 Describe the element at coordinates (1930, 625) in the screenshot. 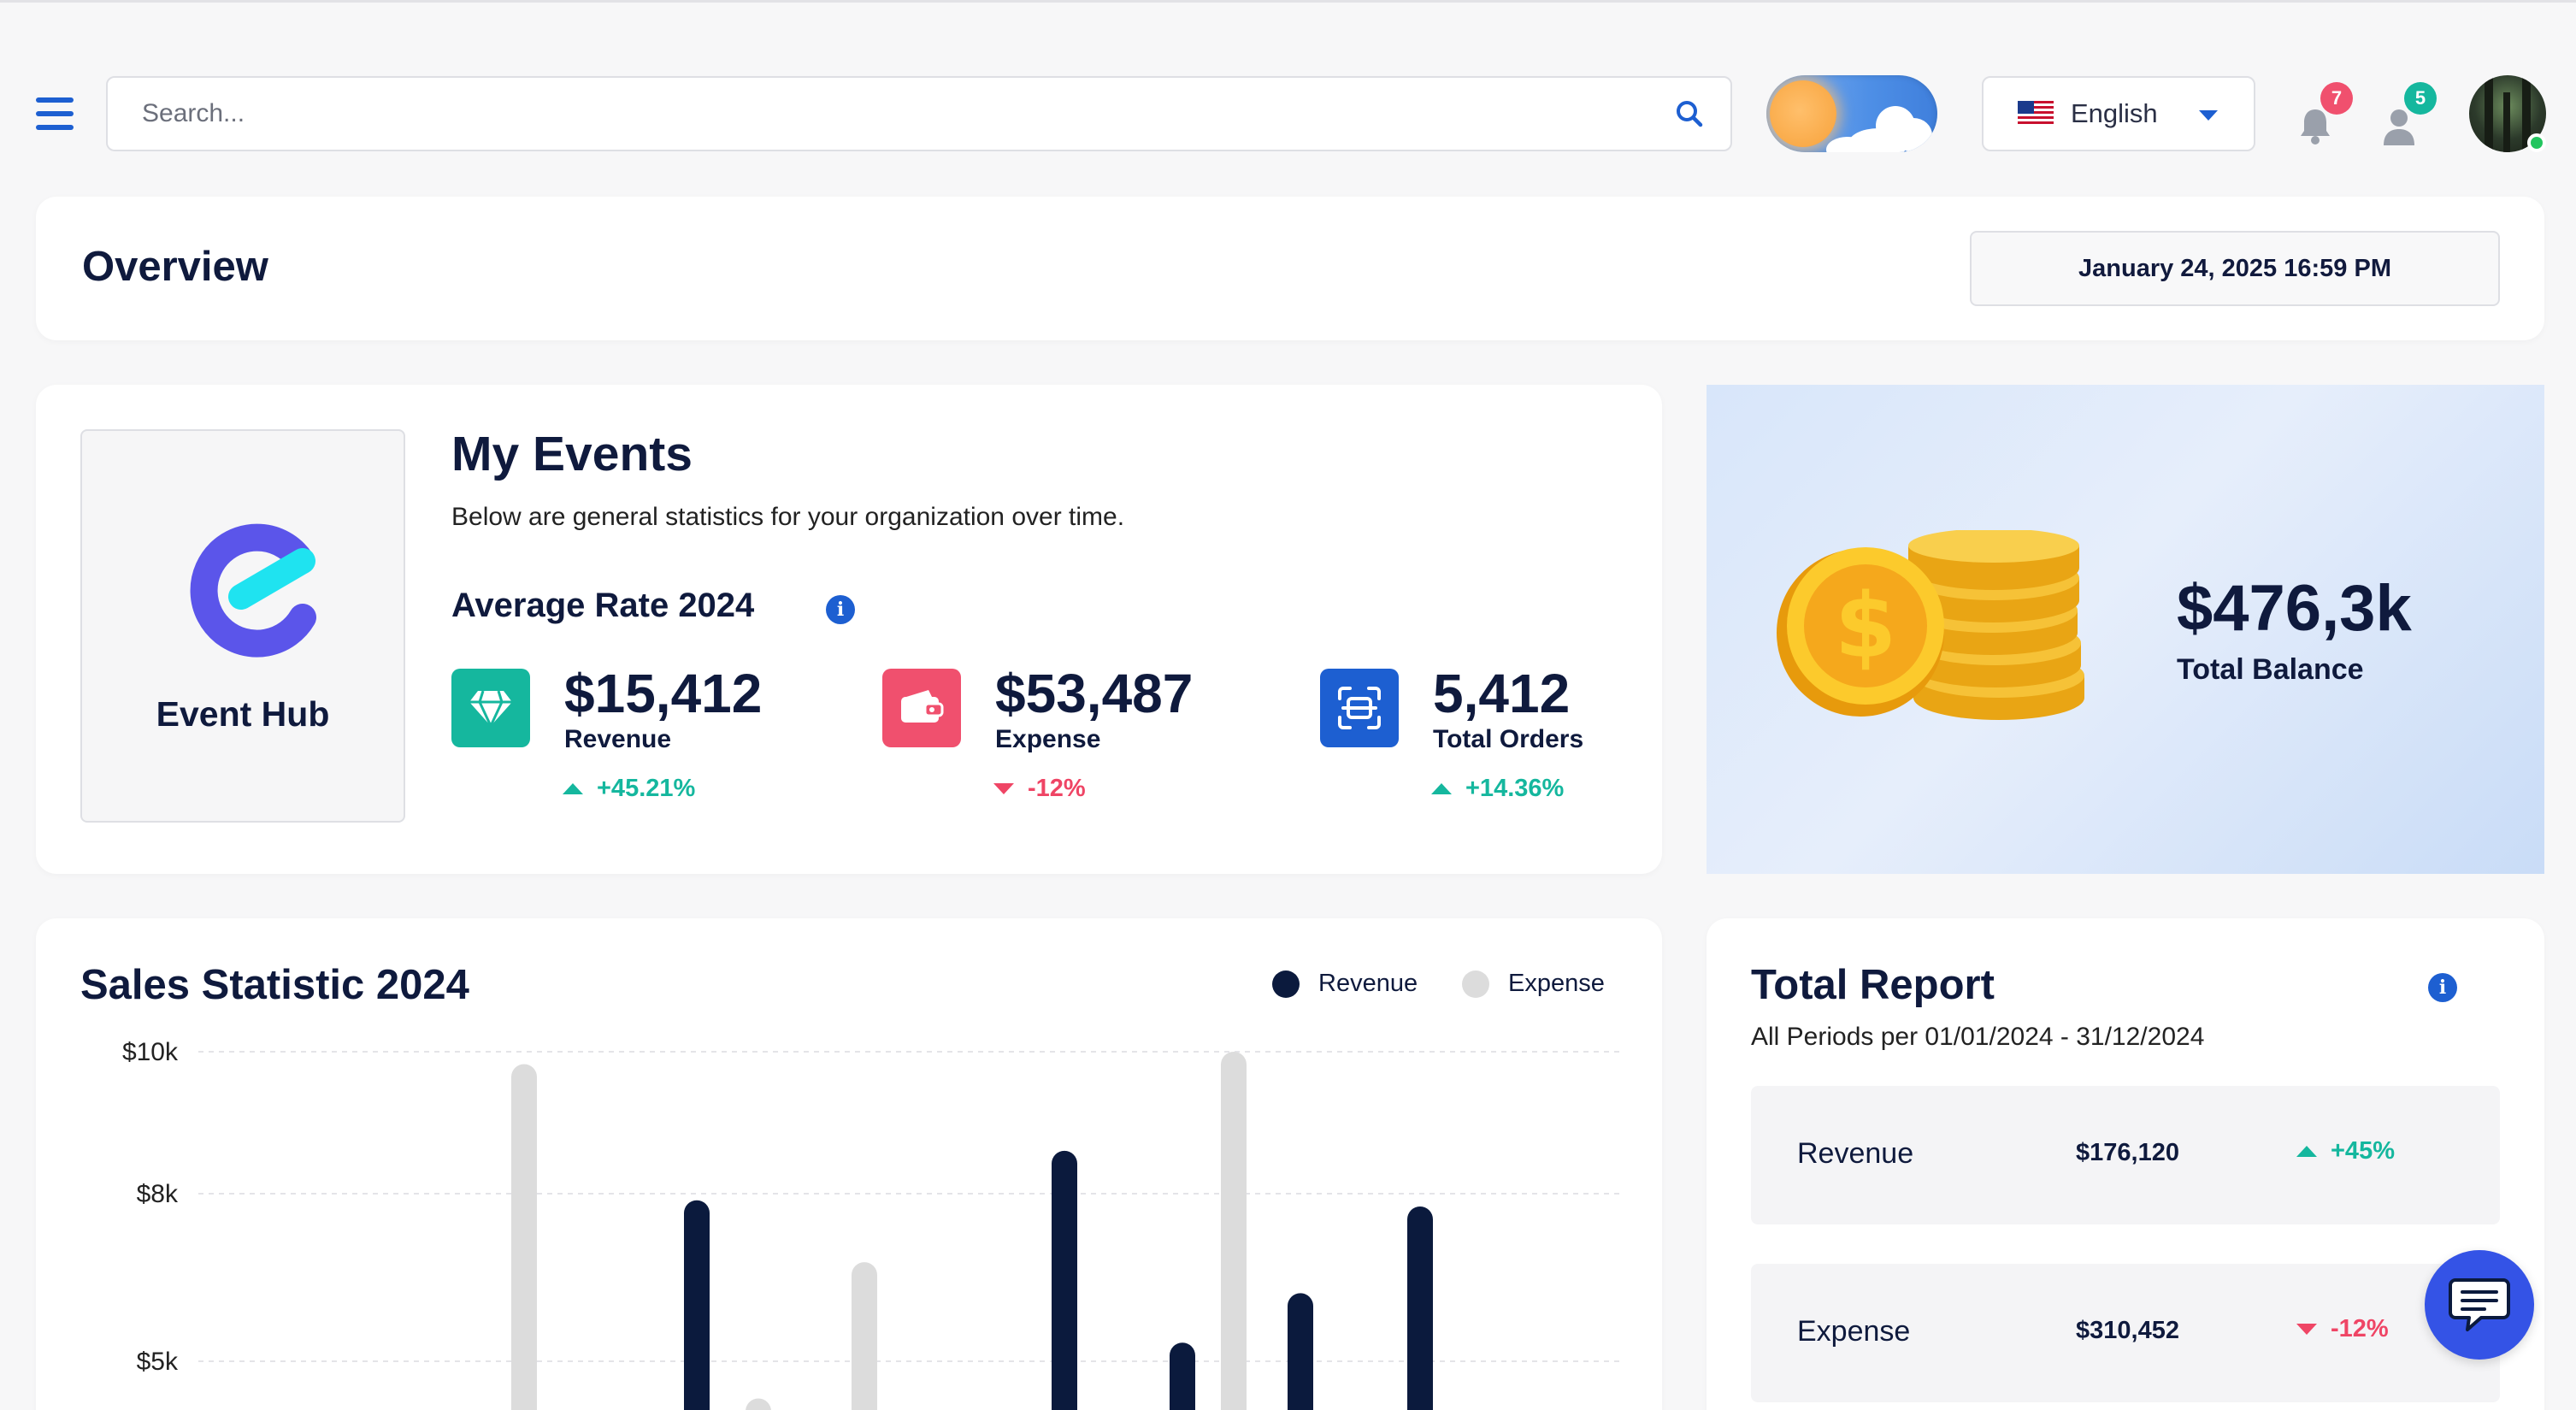

I see `coins-icon: $` at that location.